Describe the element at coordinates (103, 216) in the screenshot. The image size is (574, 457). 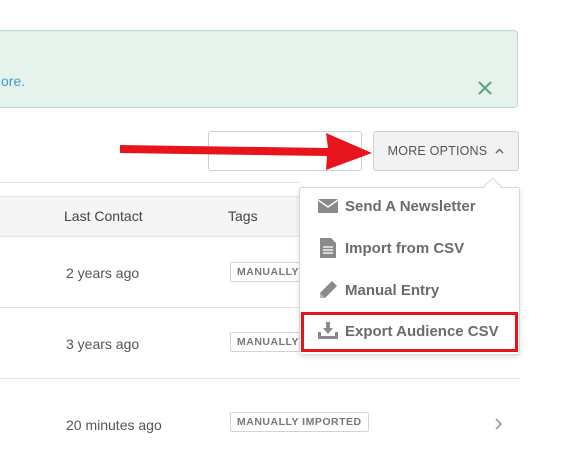
I see `column-header-last-contact: Last Contact` at that location.